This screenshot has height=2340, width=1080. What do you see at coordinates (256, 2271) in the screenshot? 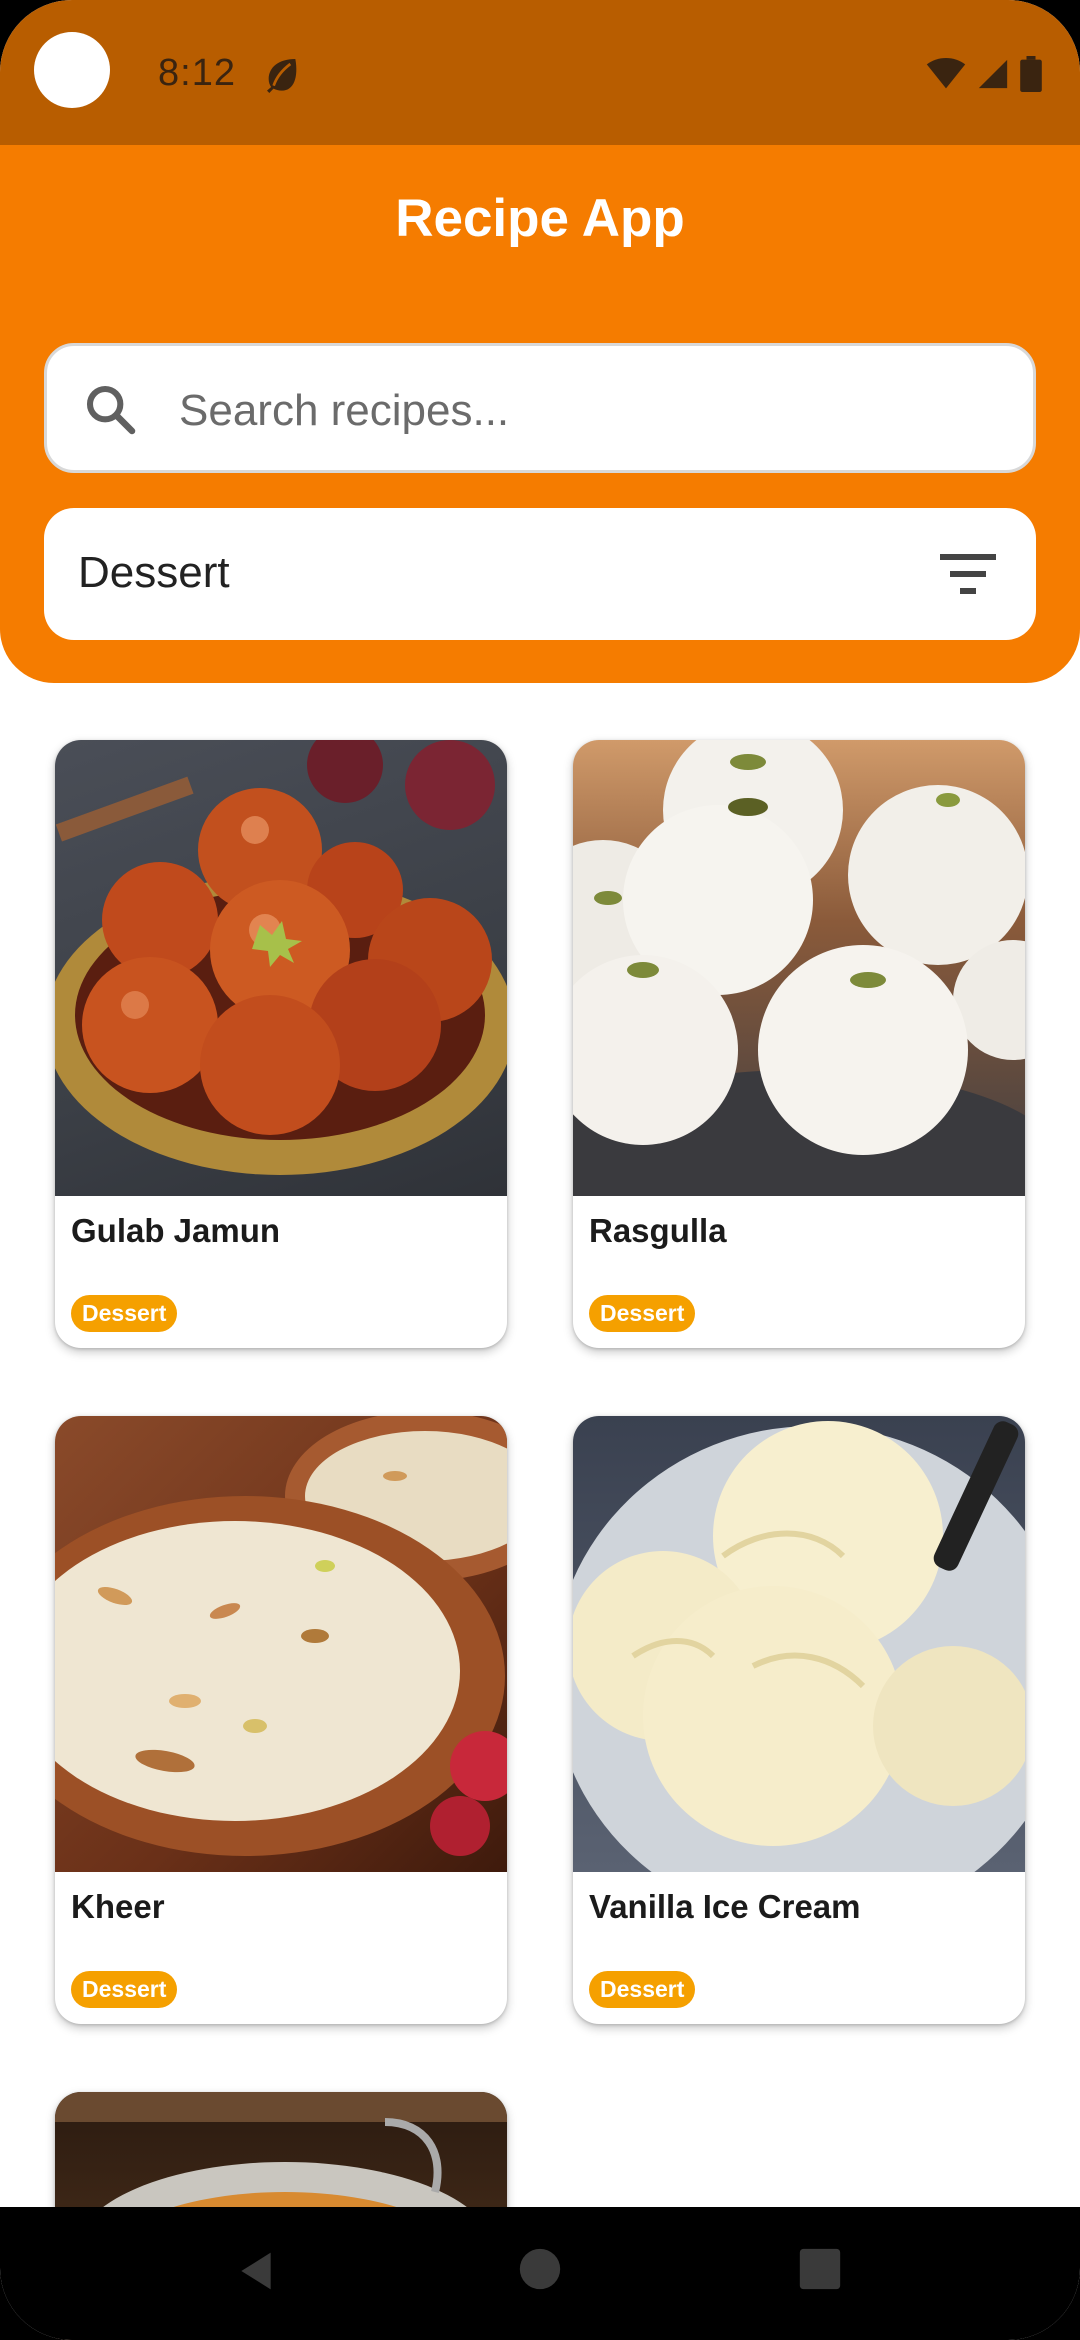
I see `back-icon` at bounding box center [256, 2271].